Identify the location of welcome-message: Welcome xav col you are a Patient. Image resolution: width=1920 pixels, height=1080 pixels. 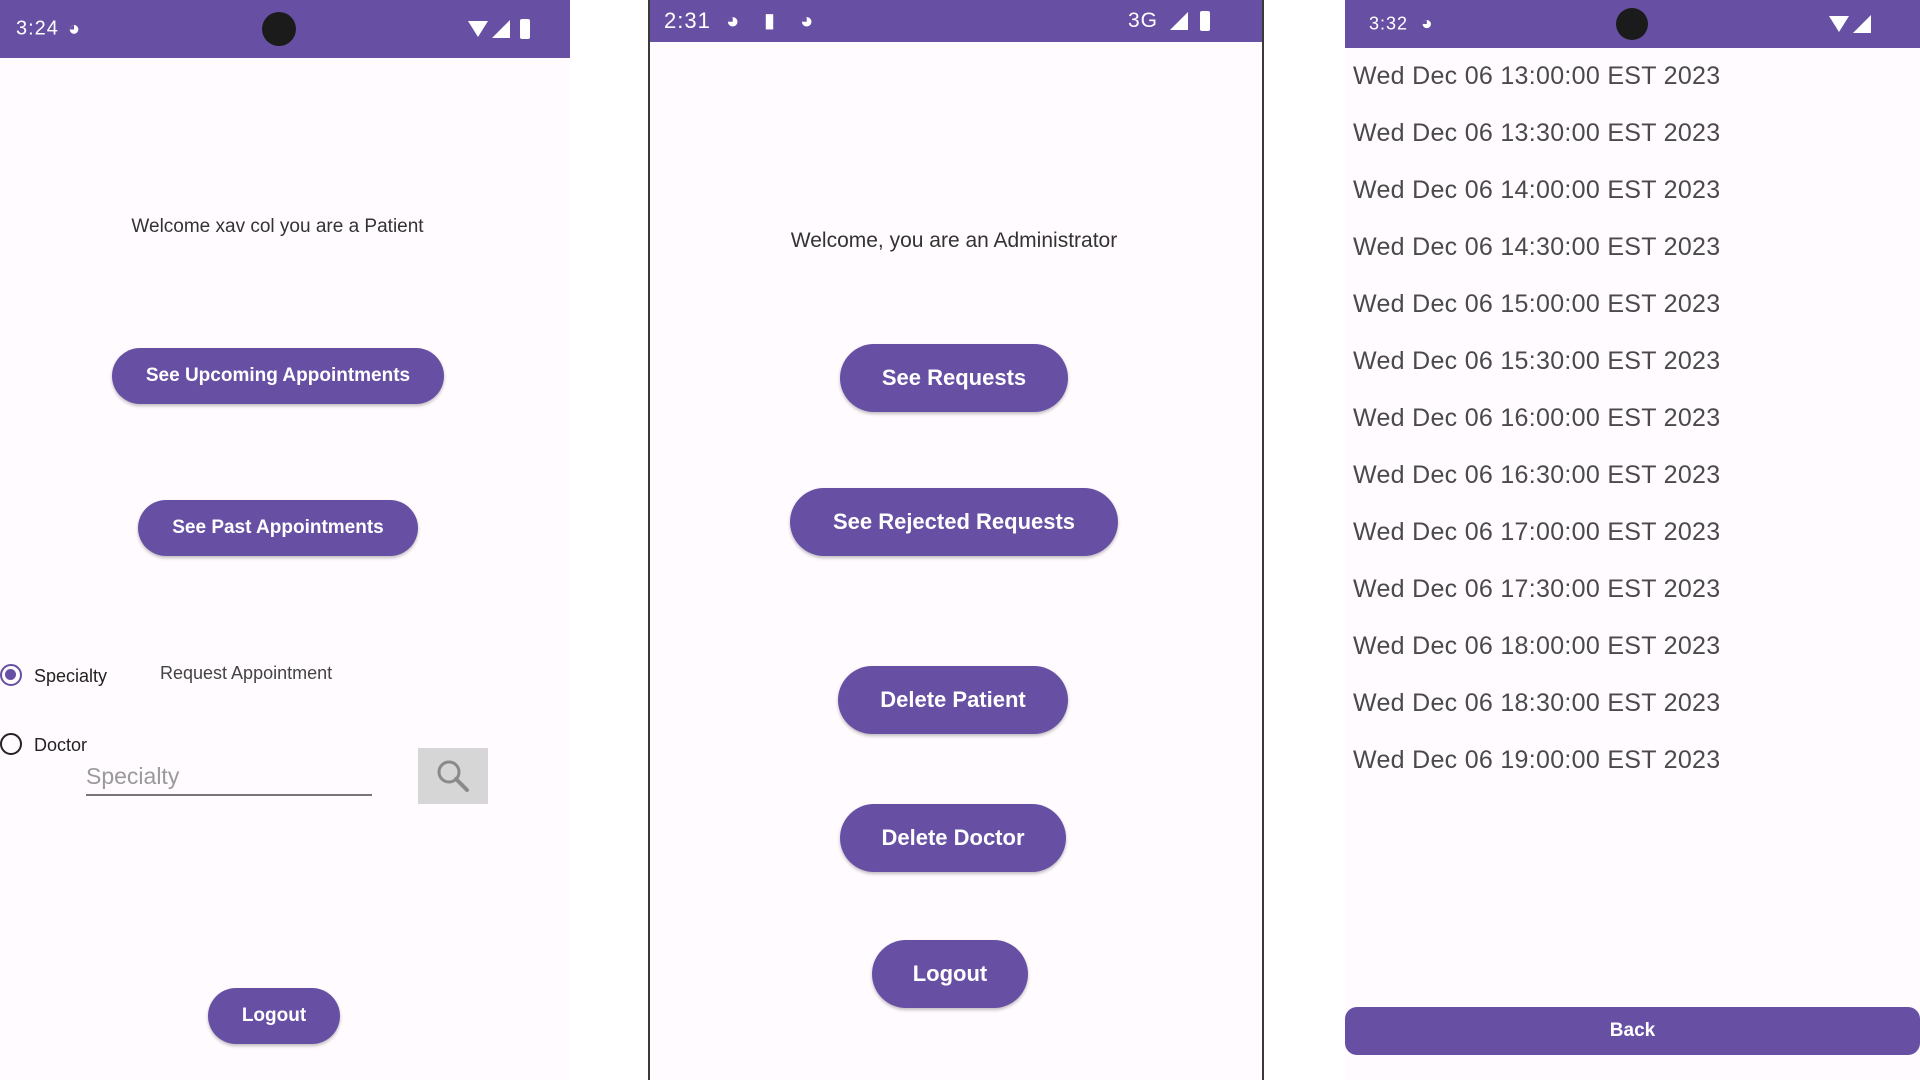
(277, 226).